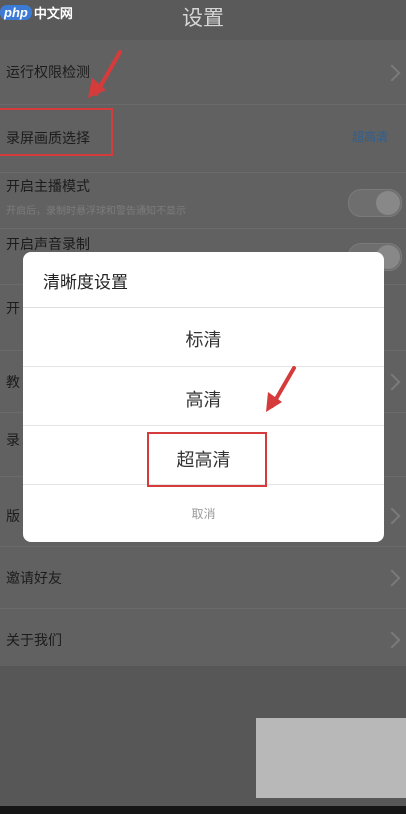 The height and width of the screenshot is (814, 406). Describe the element at coordinates (48, 73) in the screenshot. I see `setting-label: 运行权限检测` at that location.